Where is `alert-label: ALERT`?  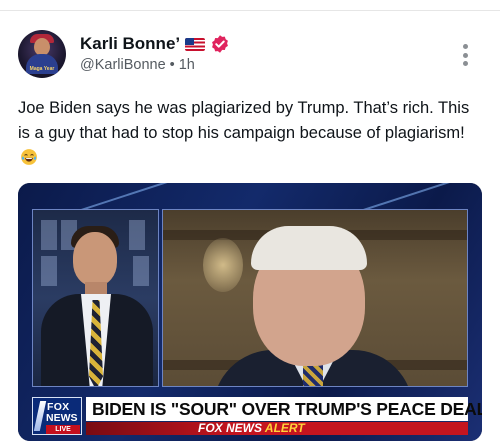
alert-label: ALERT is located at coordinates (284, 428).